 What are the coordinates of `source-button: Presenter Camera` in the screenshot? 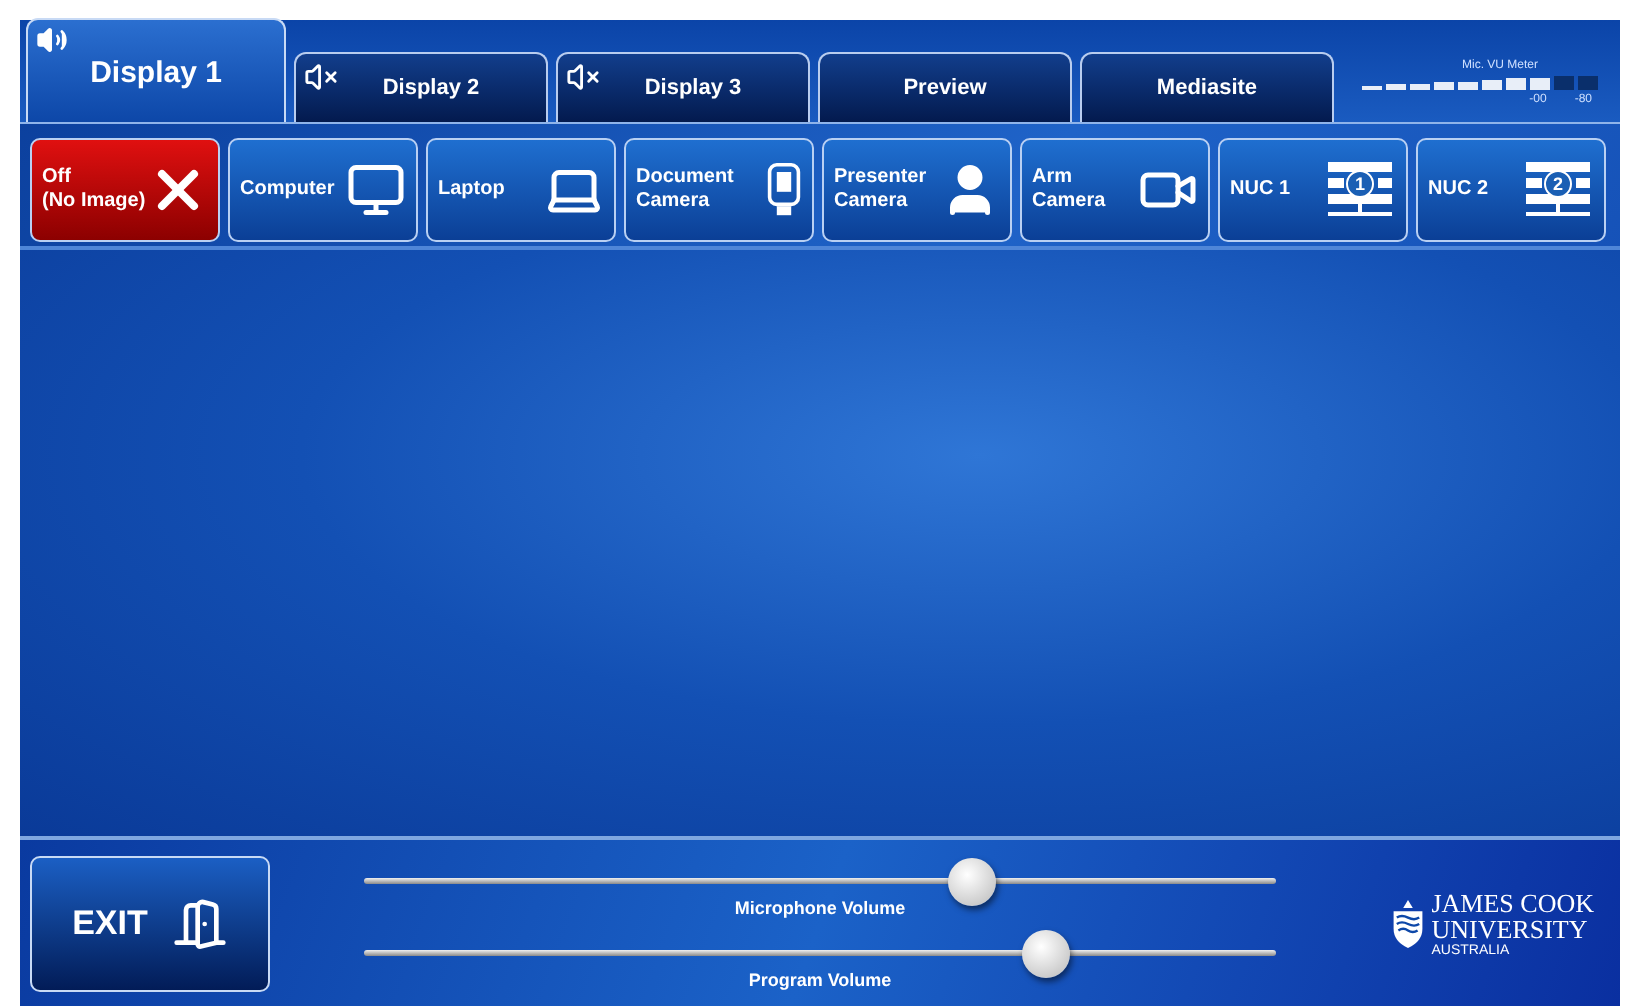 It's located at (917, 190).